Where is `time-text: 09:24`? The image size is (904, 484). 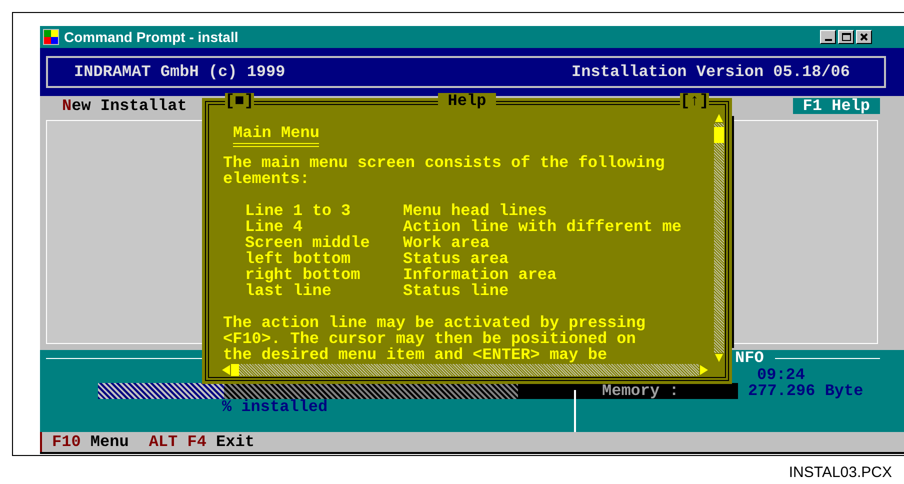
time-text: 09:24 is located at coordinates (781, 375).